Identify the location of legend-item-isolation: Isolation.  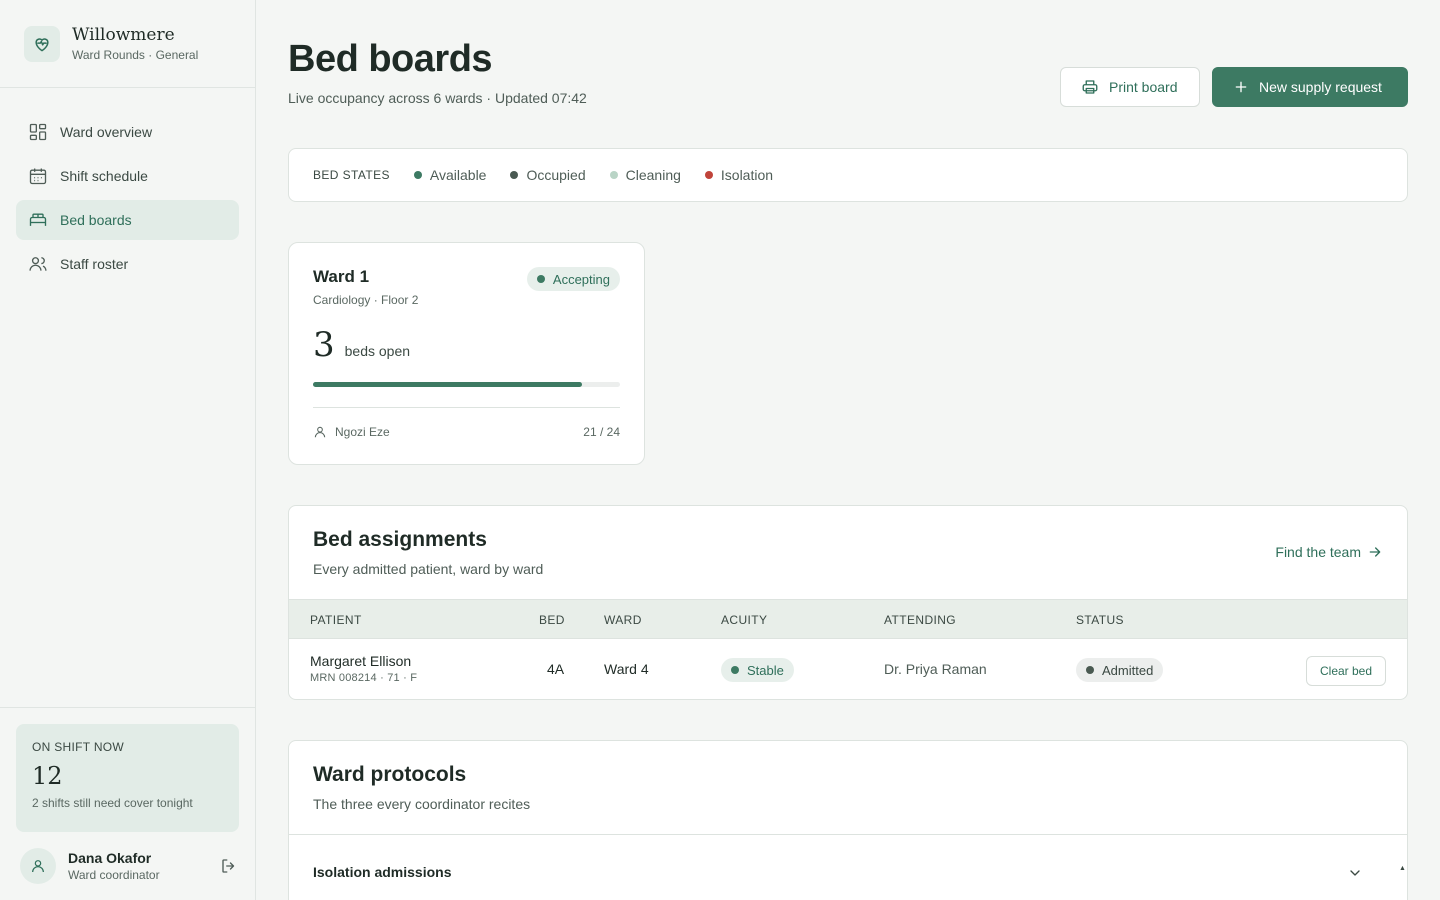
(739, 175).